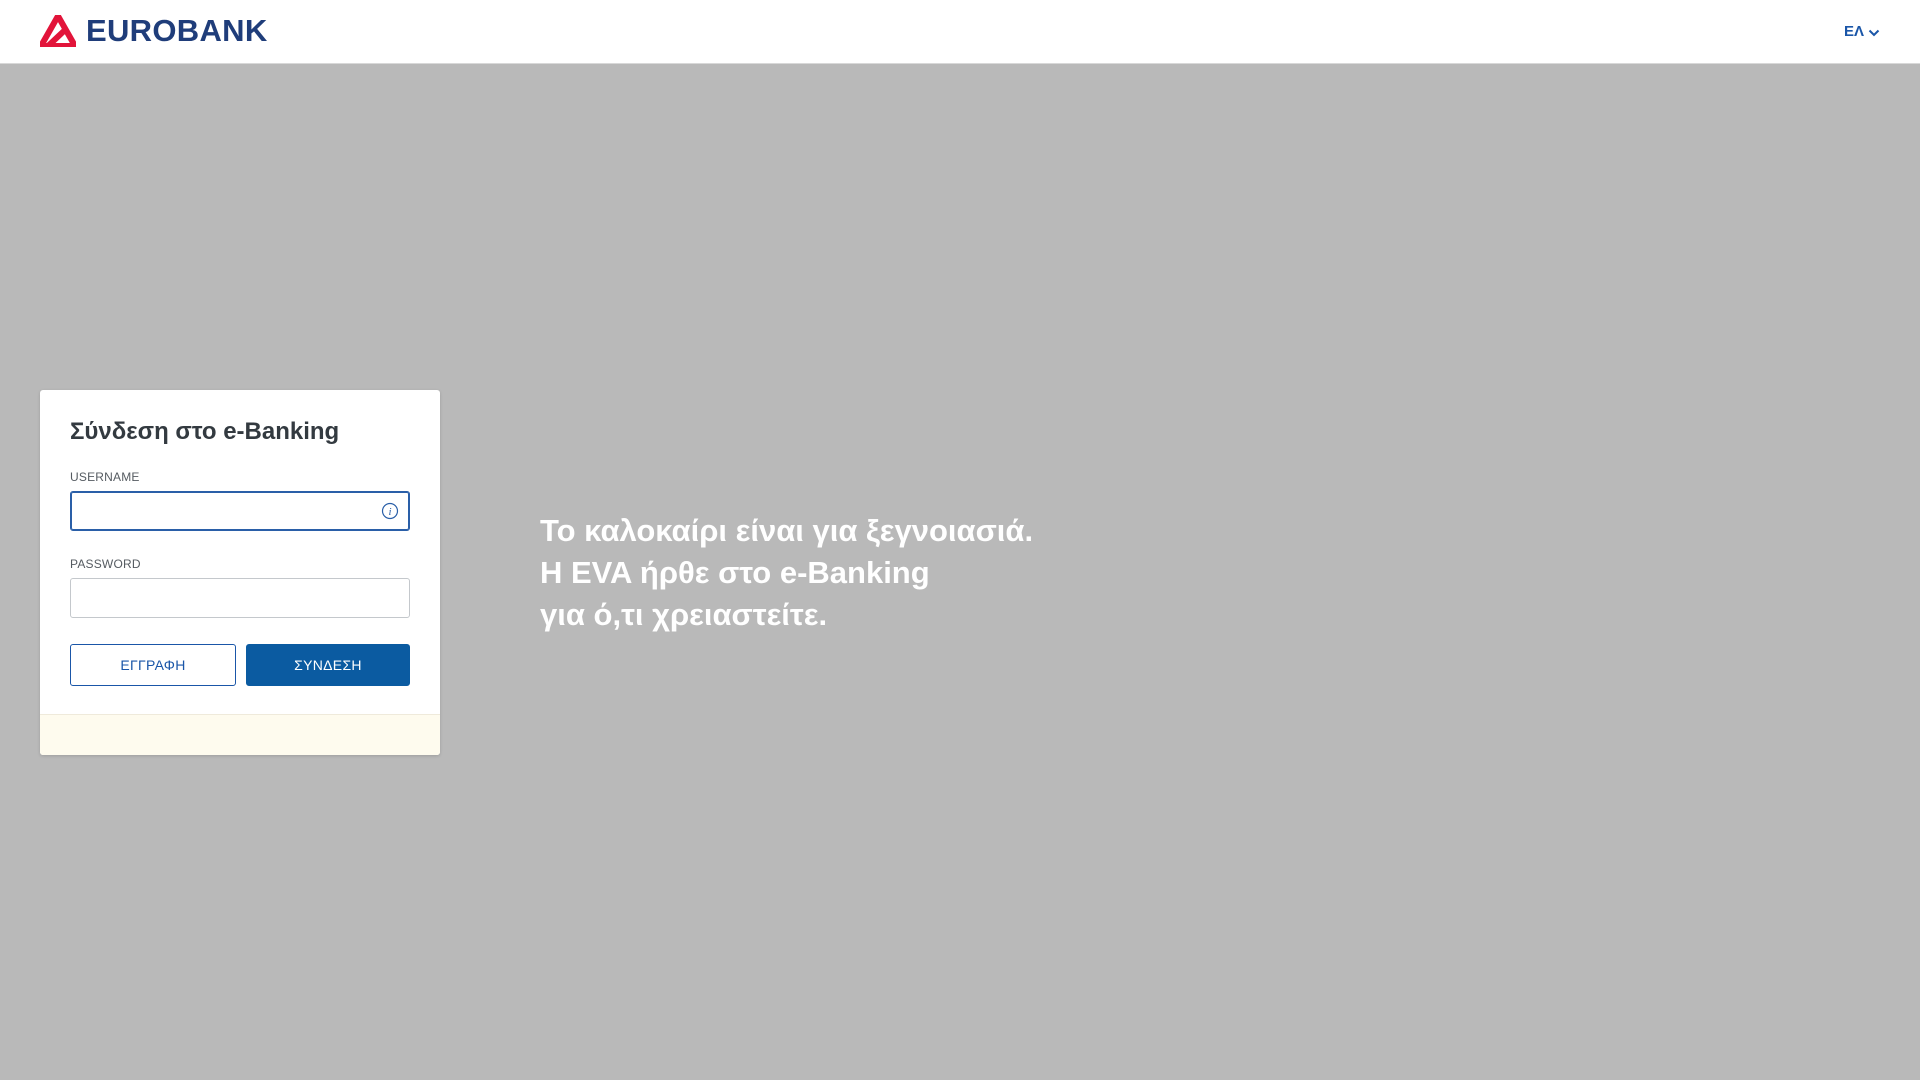 The height and width of the screenshot is (1080, 1920). What do you see at coordinates (735, 572) in the screenshot?
I see `promo-line: Η EVA ήρθε στο e-Banking` at bounding box center [735, 572].